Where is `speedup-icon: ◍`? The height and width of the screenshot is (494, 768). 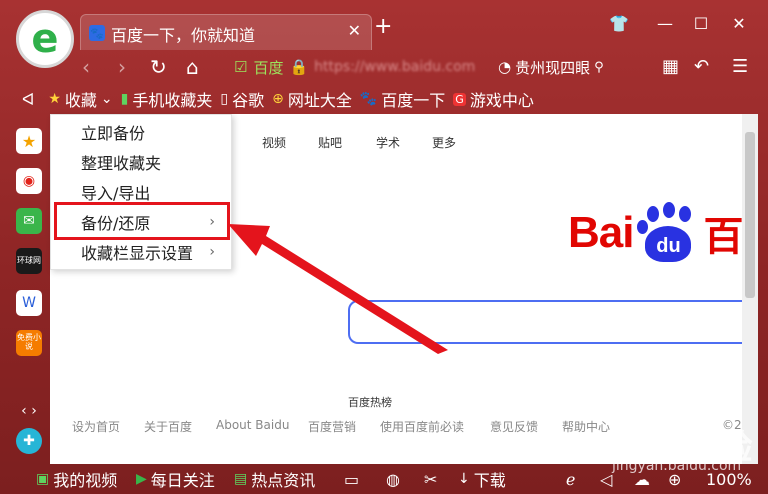 speedup-icon: ◍ is located at coordinates (393, 479).